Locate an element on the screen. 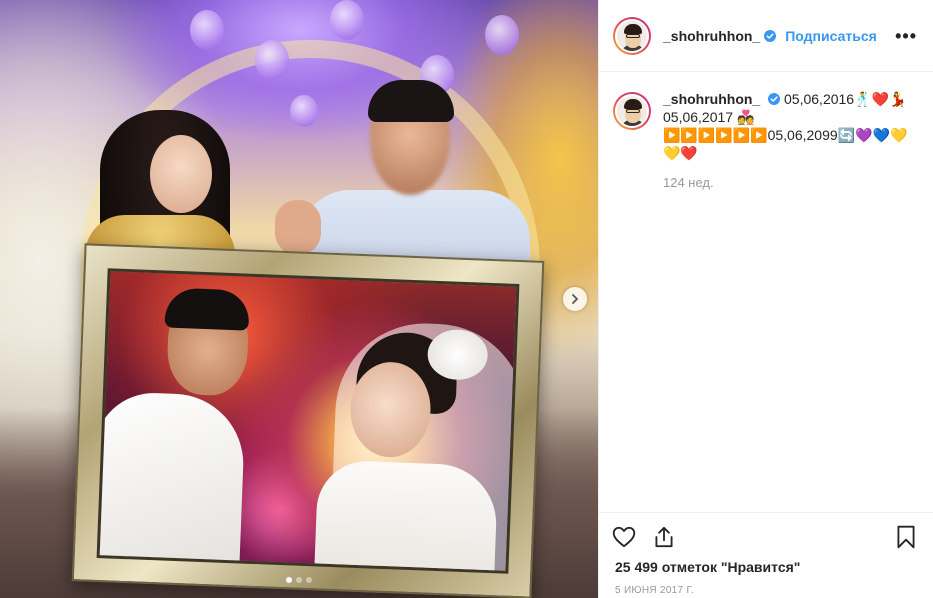  caption-author-avatar is located at coordinates (632, 111).